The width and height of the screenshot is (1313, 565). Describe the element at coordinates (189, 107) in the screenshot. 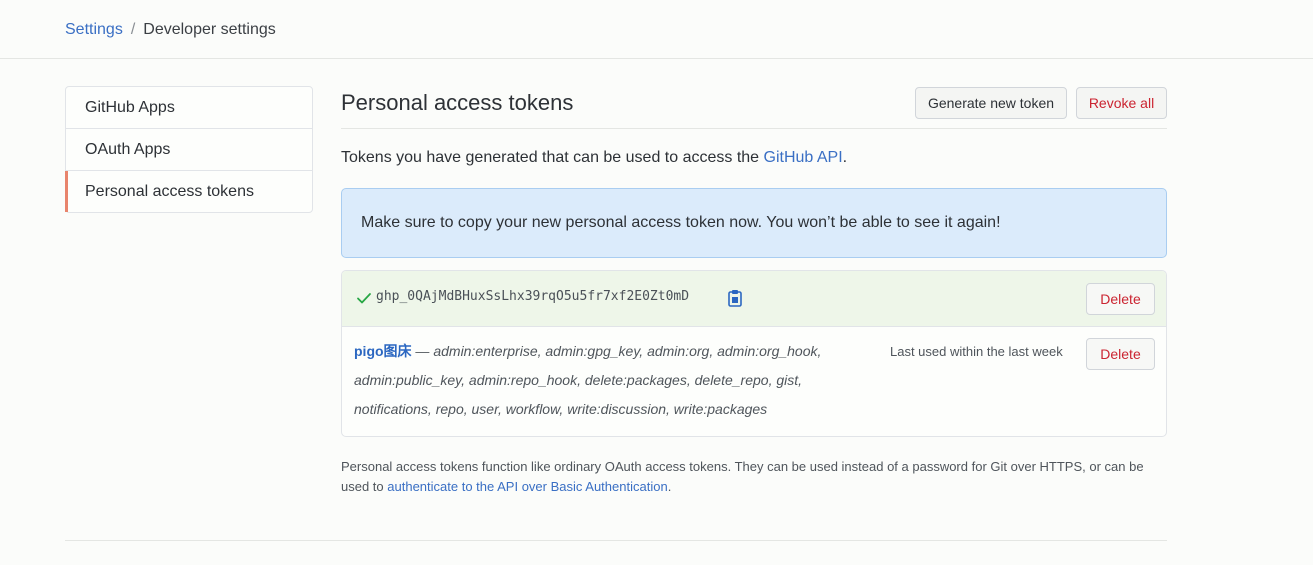

I see `sidebar-item-github-apps: GitHub Apps` at that location.